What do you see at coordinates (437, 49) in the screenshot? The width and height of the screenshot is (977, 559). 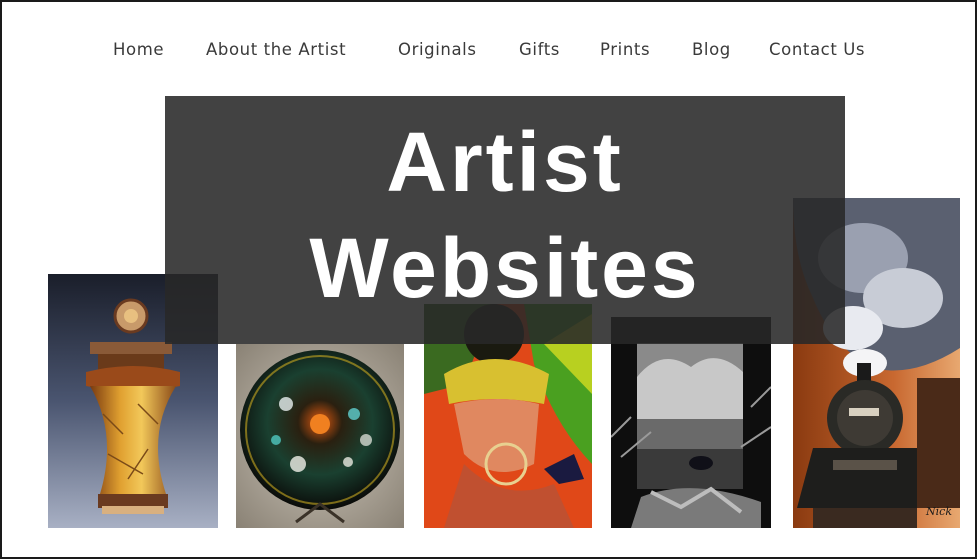 I see `nav-originals: Originals` at bounding box center [437, 49].